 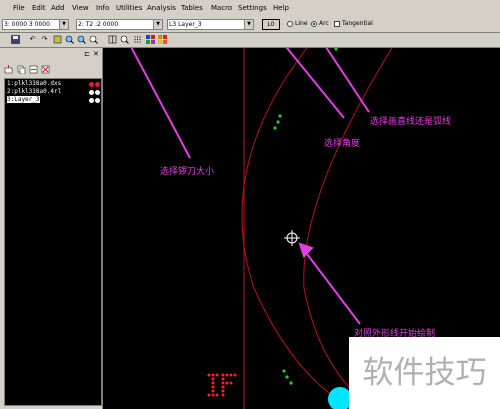 What do you see at coordinates (161, 8) in the screenshot?
I see `menu-analysis: Analysis` at bounding box center [161, 8].